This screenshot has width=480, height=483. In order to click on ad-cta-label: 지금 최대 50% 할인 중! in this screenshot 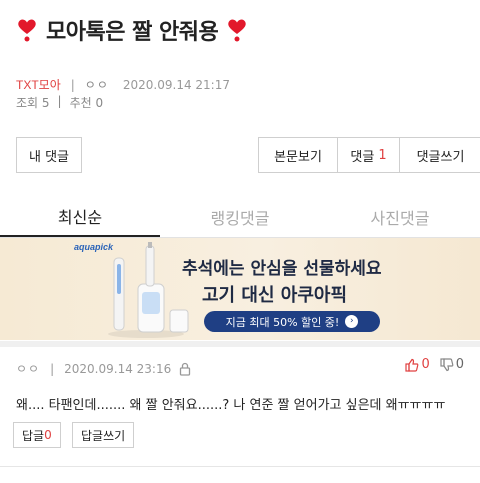, I will do `click(282, 322)`.